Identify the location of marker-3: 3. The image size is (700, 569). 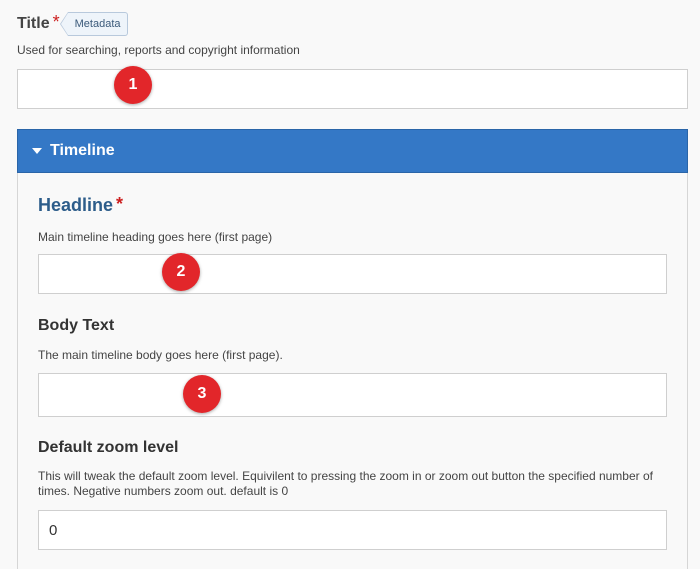
(202, 394).